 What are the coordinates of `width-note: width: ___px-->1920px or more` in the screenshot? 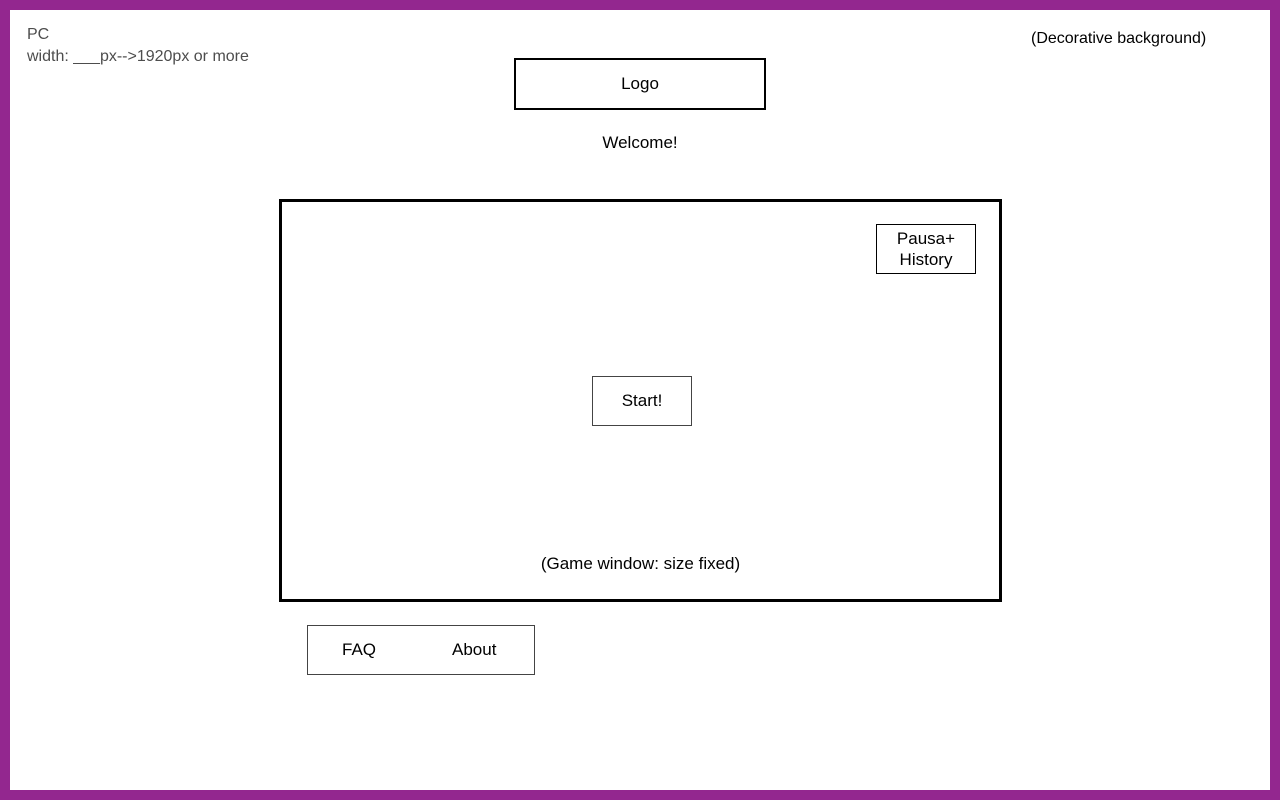 It's located at (138, 56).